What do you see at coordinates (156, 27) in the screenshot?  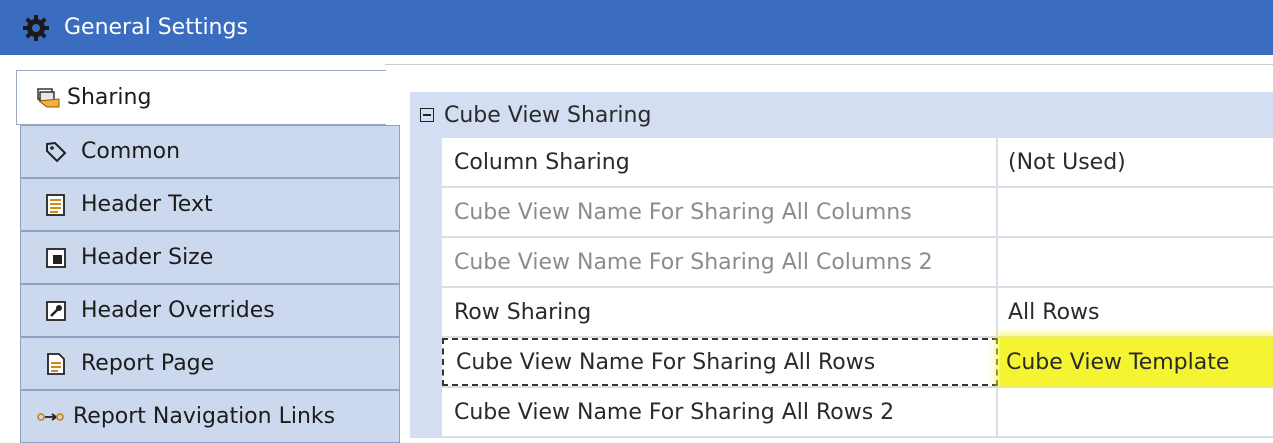 I see `window-title: General Settings` at bounding box center [156, 27].